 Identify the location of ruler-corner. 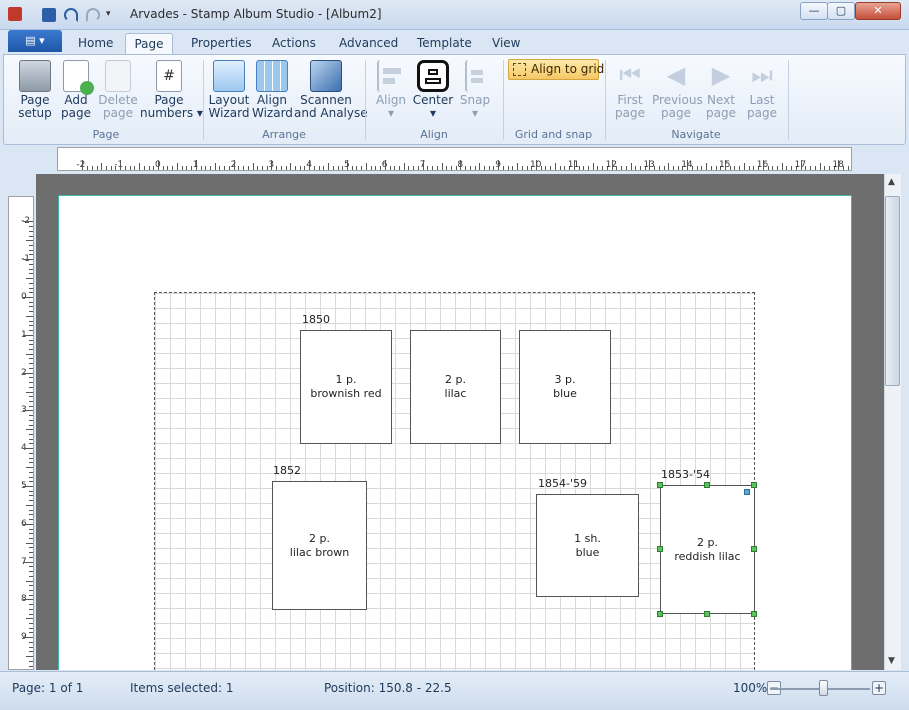
(28, 159).